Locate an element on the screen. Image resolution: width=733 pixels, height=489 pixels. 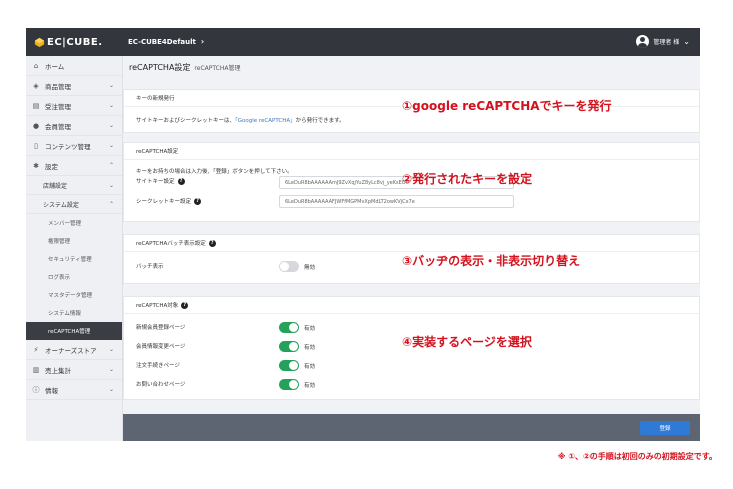
target-toggle-contact is located at coordinates (289, 384).